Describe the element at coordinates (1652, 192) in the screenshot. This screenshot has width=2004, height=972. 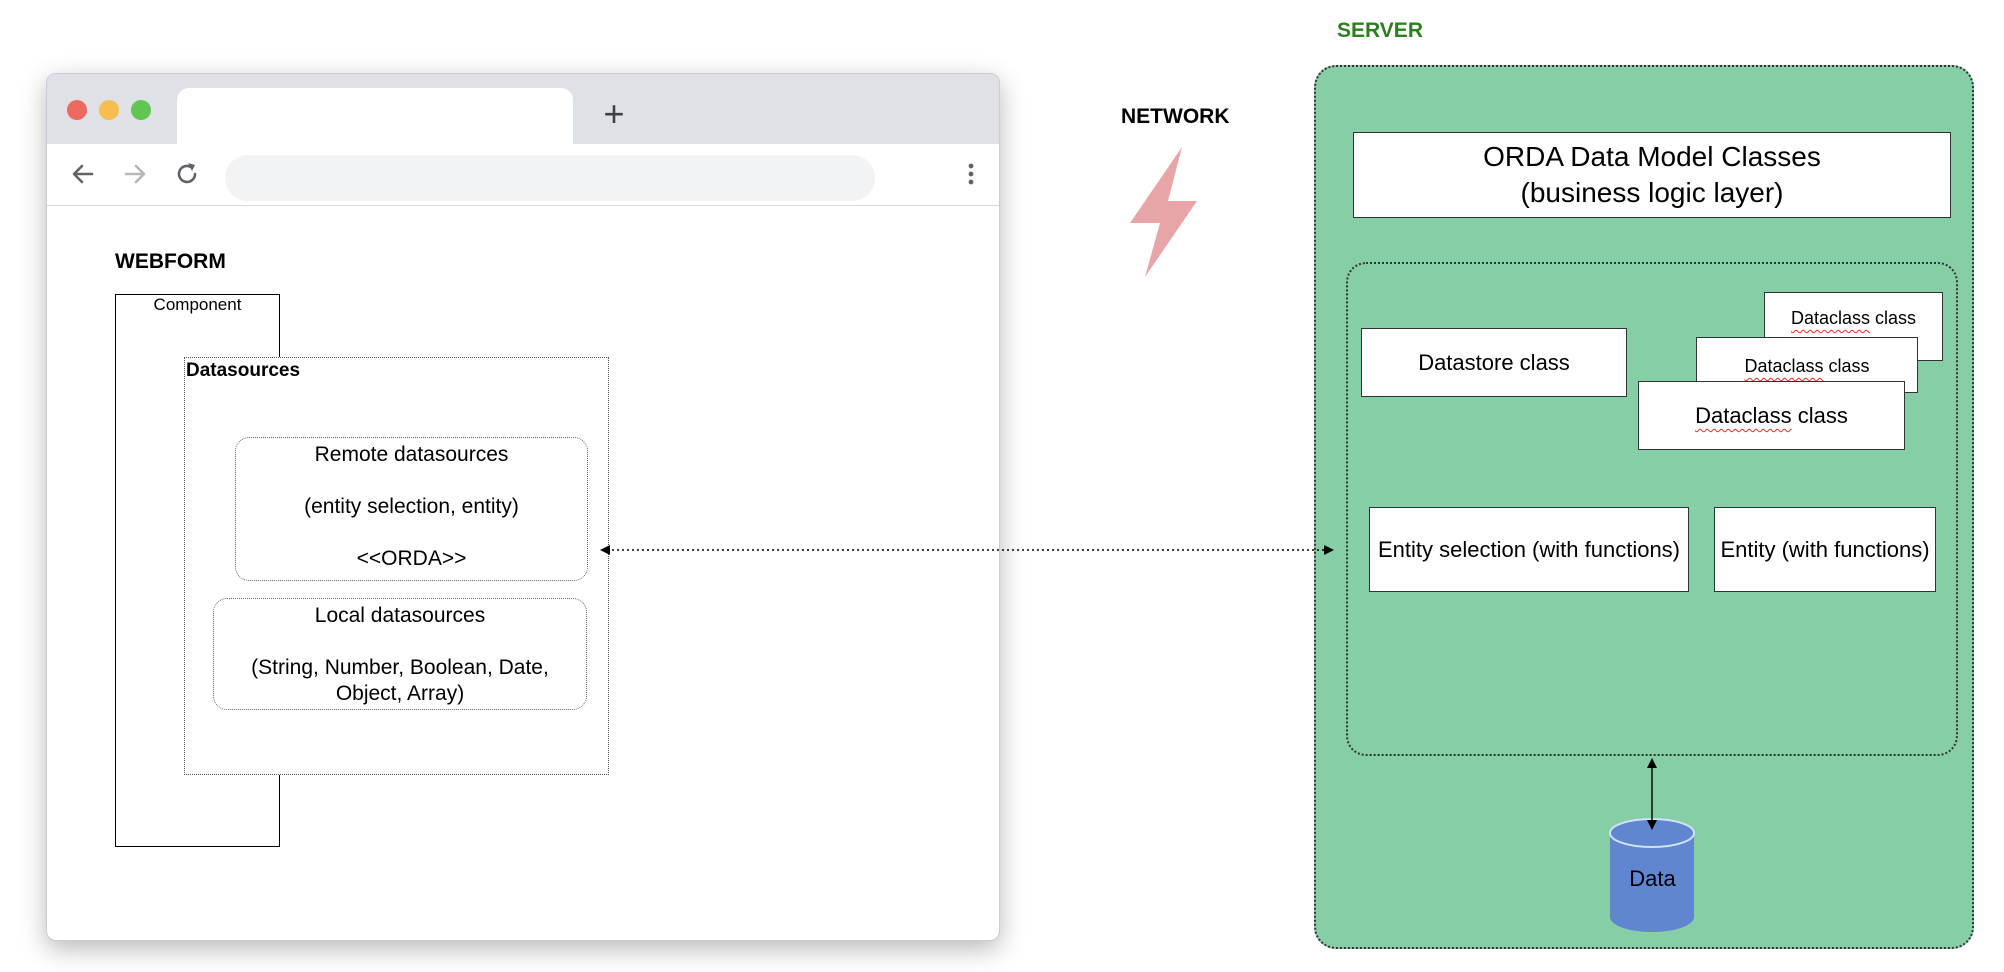
I see `orda-subtitle: (business logic layer)` at that location.